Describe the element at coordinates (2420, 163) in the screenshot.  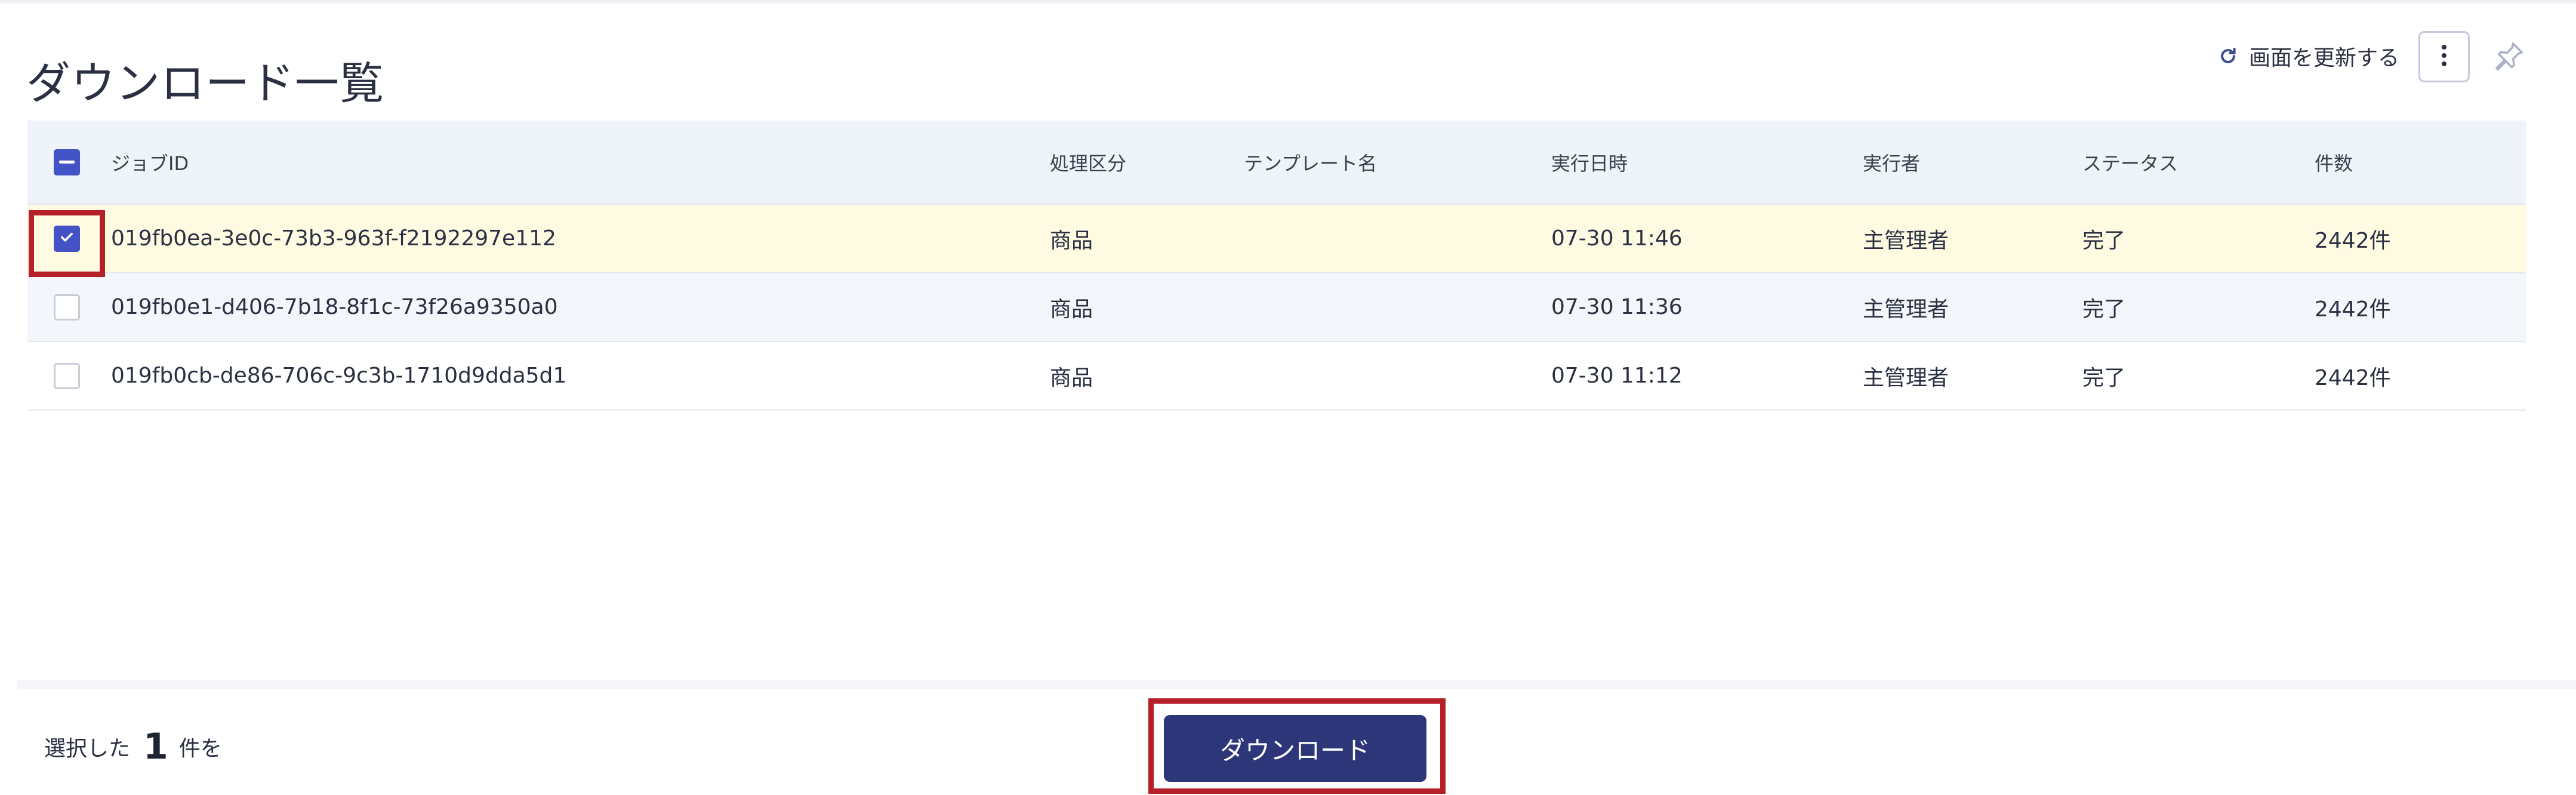
I see `header-count: 件数` at that location.